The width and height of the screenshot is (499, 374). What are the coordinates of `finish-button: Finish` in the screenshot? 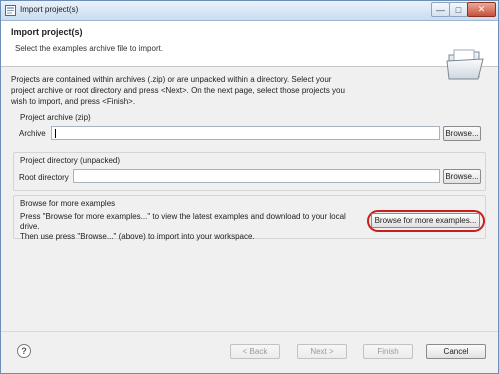 It's located at (388, 351).